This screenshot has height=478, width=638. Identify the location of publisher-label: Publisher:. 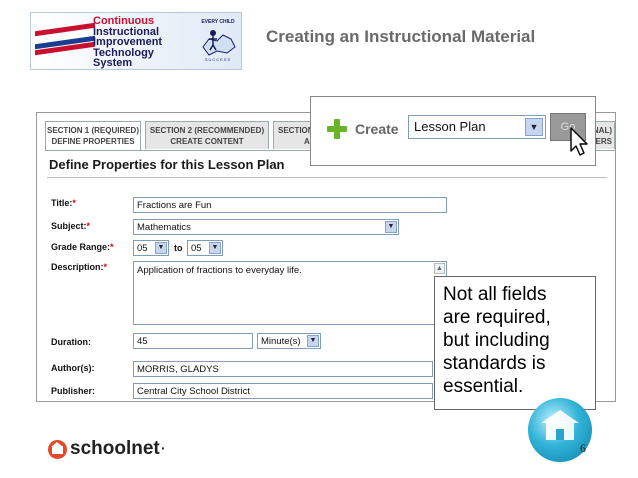
(73, 391).